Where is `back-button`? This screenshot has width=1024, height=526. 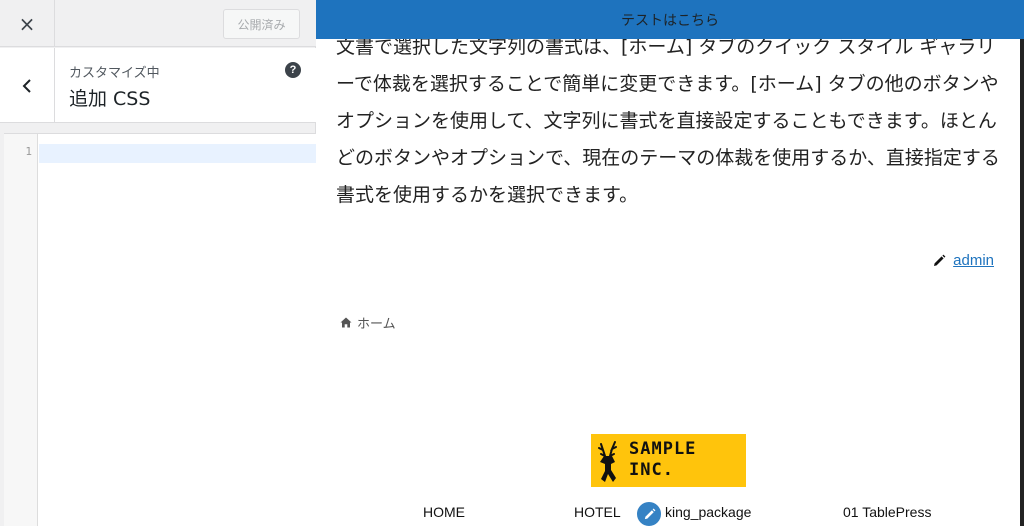 back-button is located at coordinates (27, 85).